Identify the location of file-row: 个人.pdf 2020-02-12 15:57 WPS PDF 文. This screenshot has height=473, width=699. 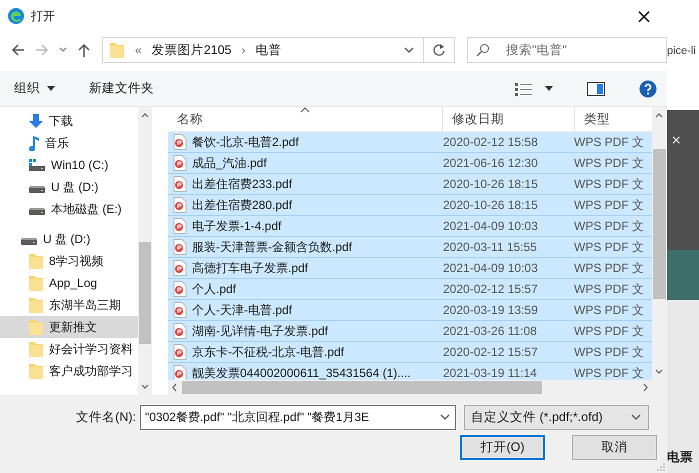
(410, 289).